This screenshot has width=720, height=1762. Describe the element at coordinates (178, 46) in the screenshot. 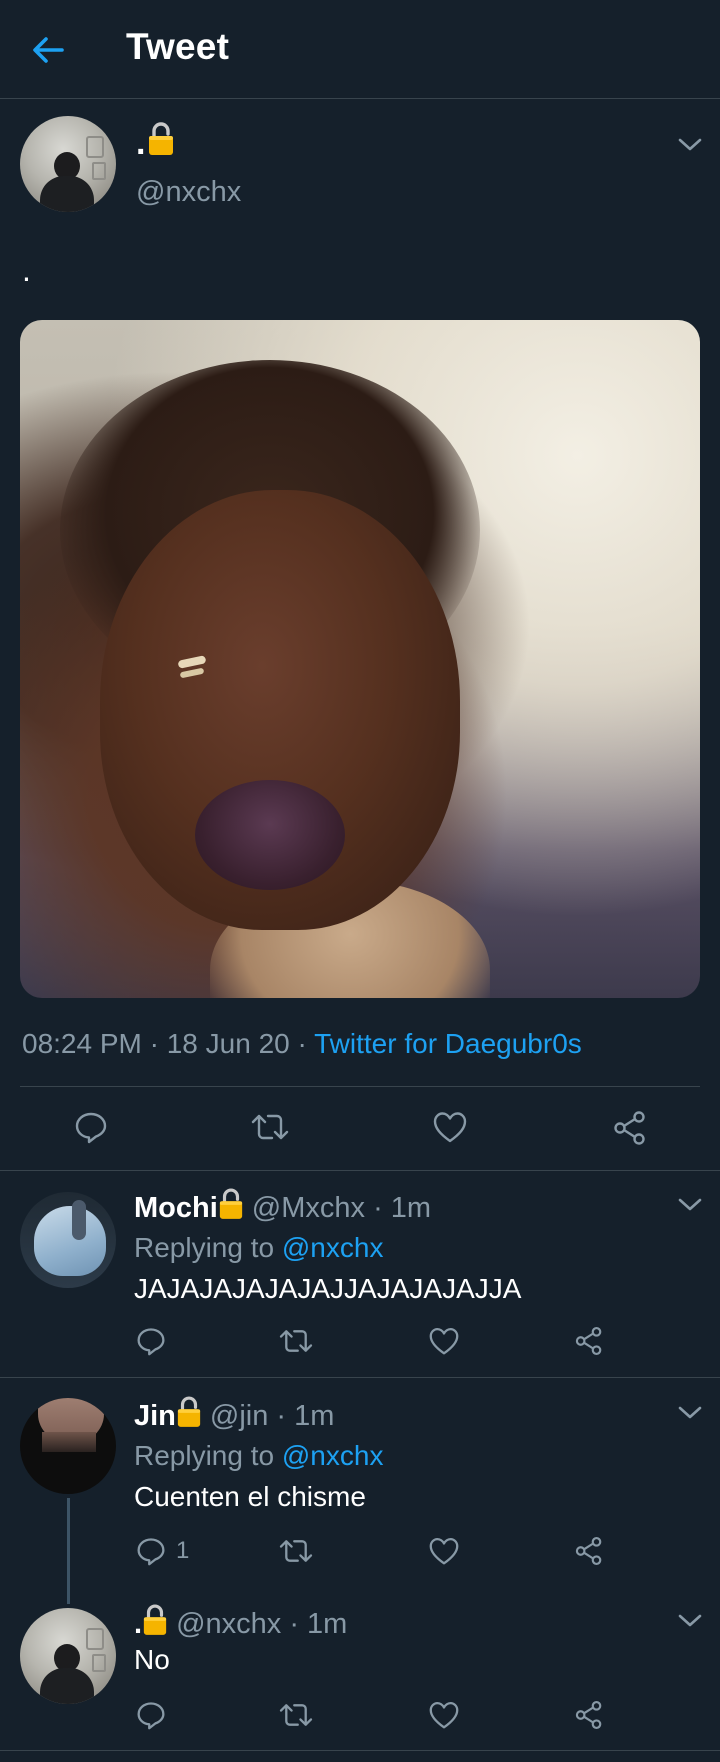

I see `page-title: Tweet` at that location.